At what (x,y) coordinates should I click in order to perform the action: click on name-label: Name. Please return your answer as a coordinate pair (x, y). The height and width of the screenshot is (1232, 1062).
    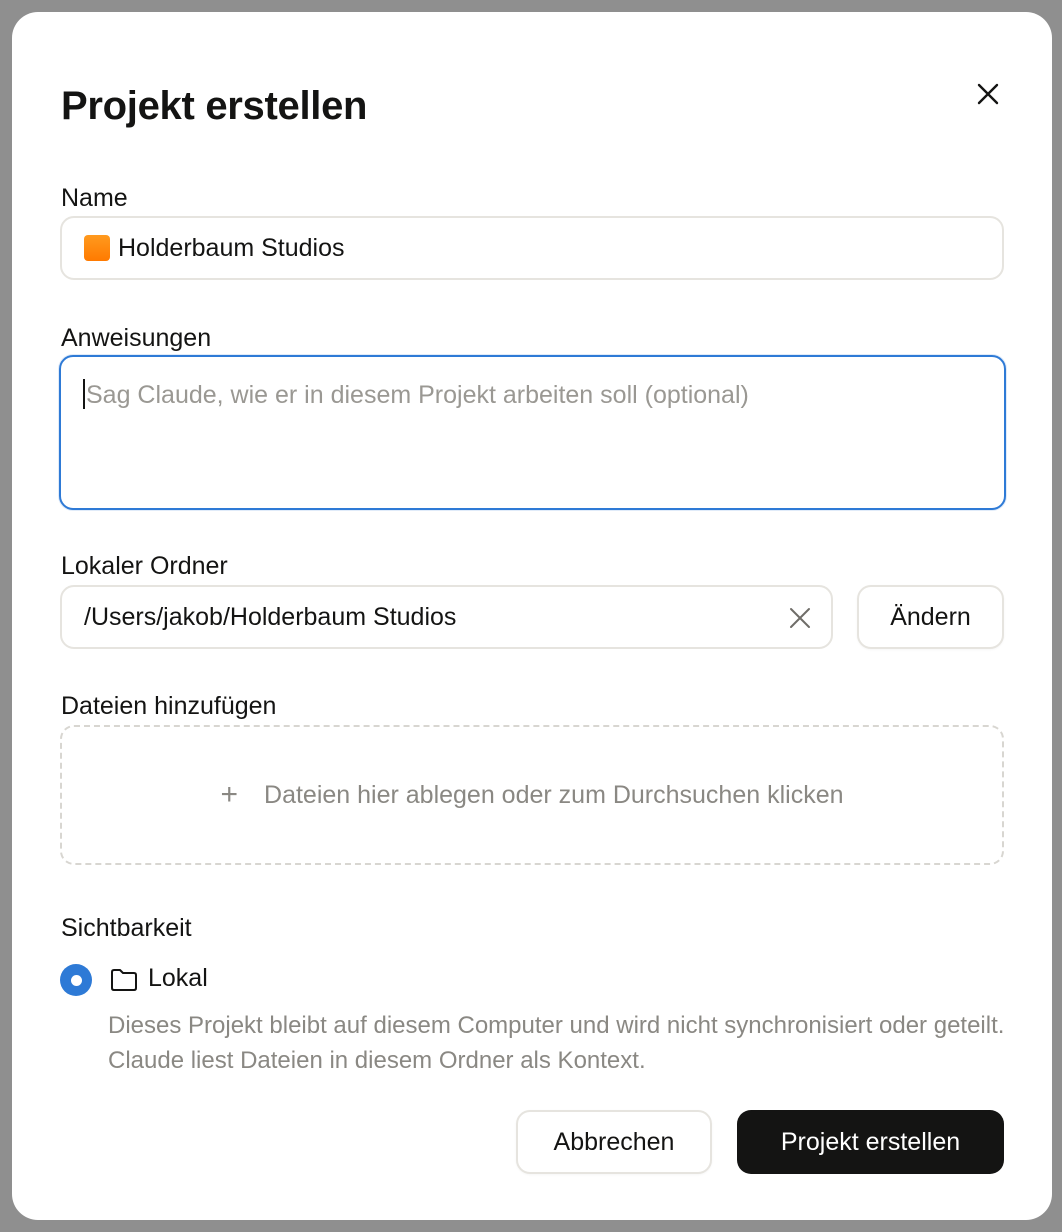
    Looking at the image, I should click on (94, 198).